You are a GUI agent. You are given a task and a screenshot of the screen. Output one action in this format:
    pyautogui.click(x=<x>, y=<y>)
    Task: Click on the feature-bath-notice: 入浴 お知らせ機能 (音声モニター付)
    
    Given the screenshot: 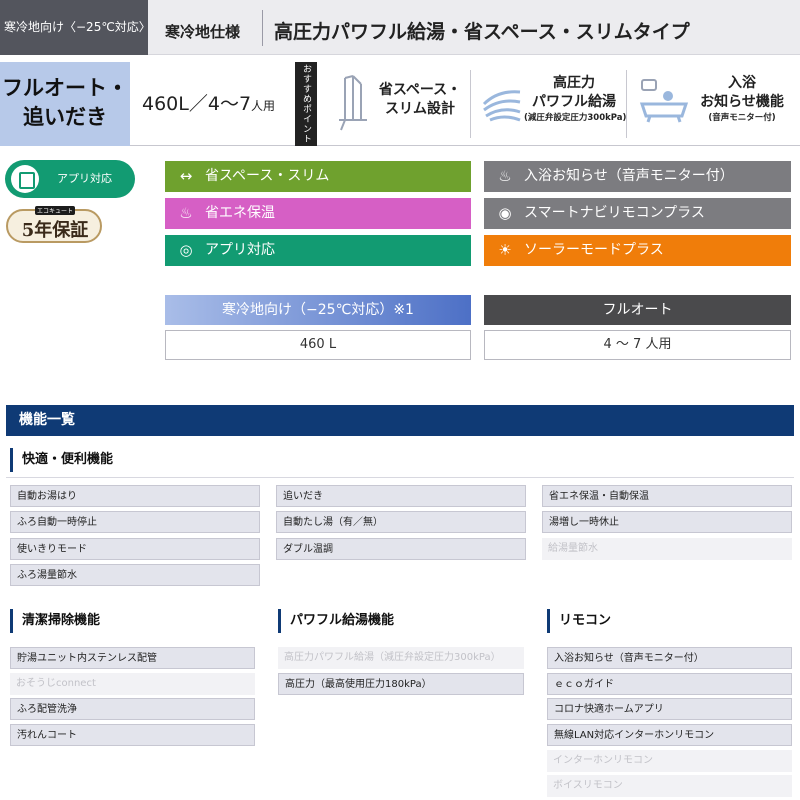 What is the action you would take?
    pyautogui.click(x=713, y=104)
    